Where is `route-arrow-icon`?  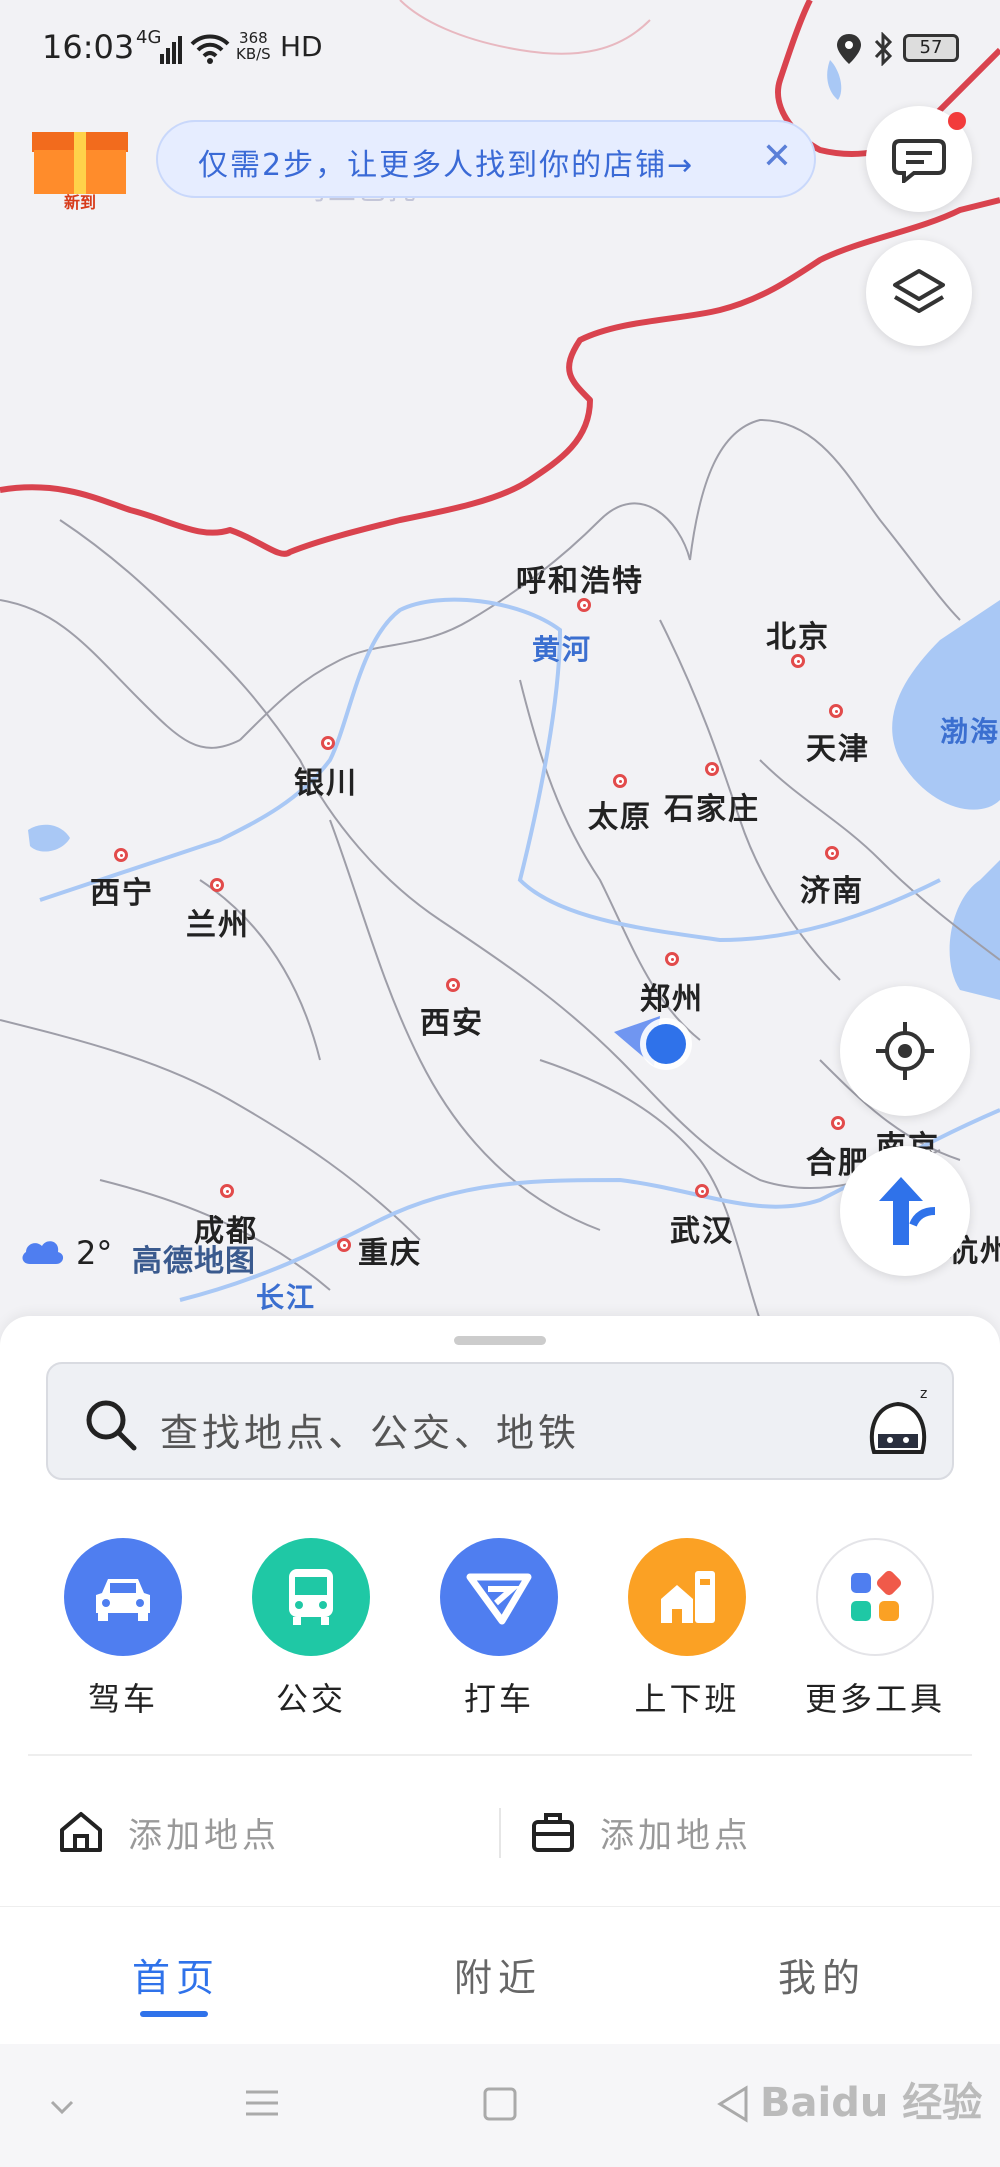 route-arrow-icon is located at coordinates (907, 1211).